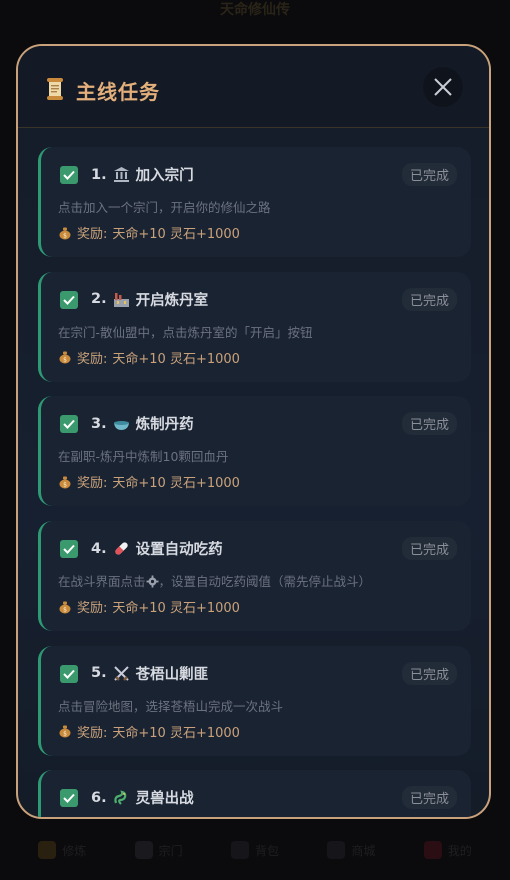  I want to click on quest-number: 5., so click(99, 673).